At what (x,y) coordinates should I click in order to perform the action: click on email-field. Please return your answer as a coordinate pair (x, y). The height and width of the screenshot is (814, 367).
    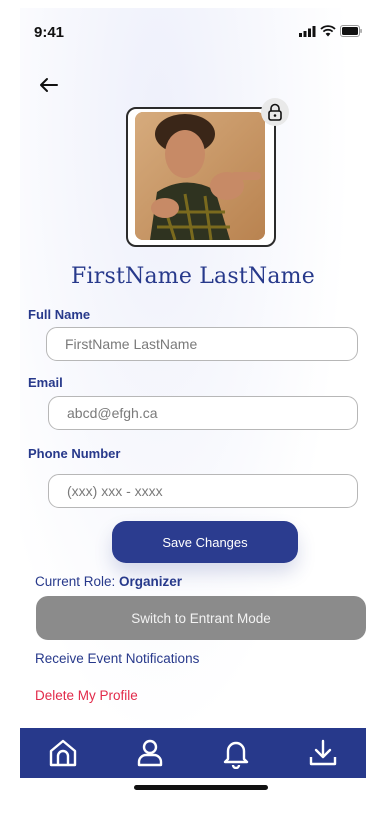
    Looking at the image, I should click on (203, 413).